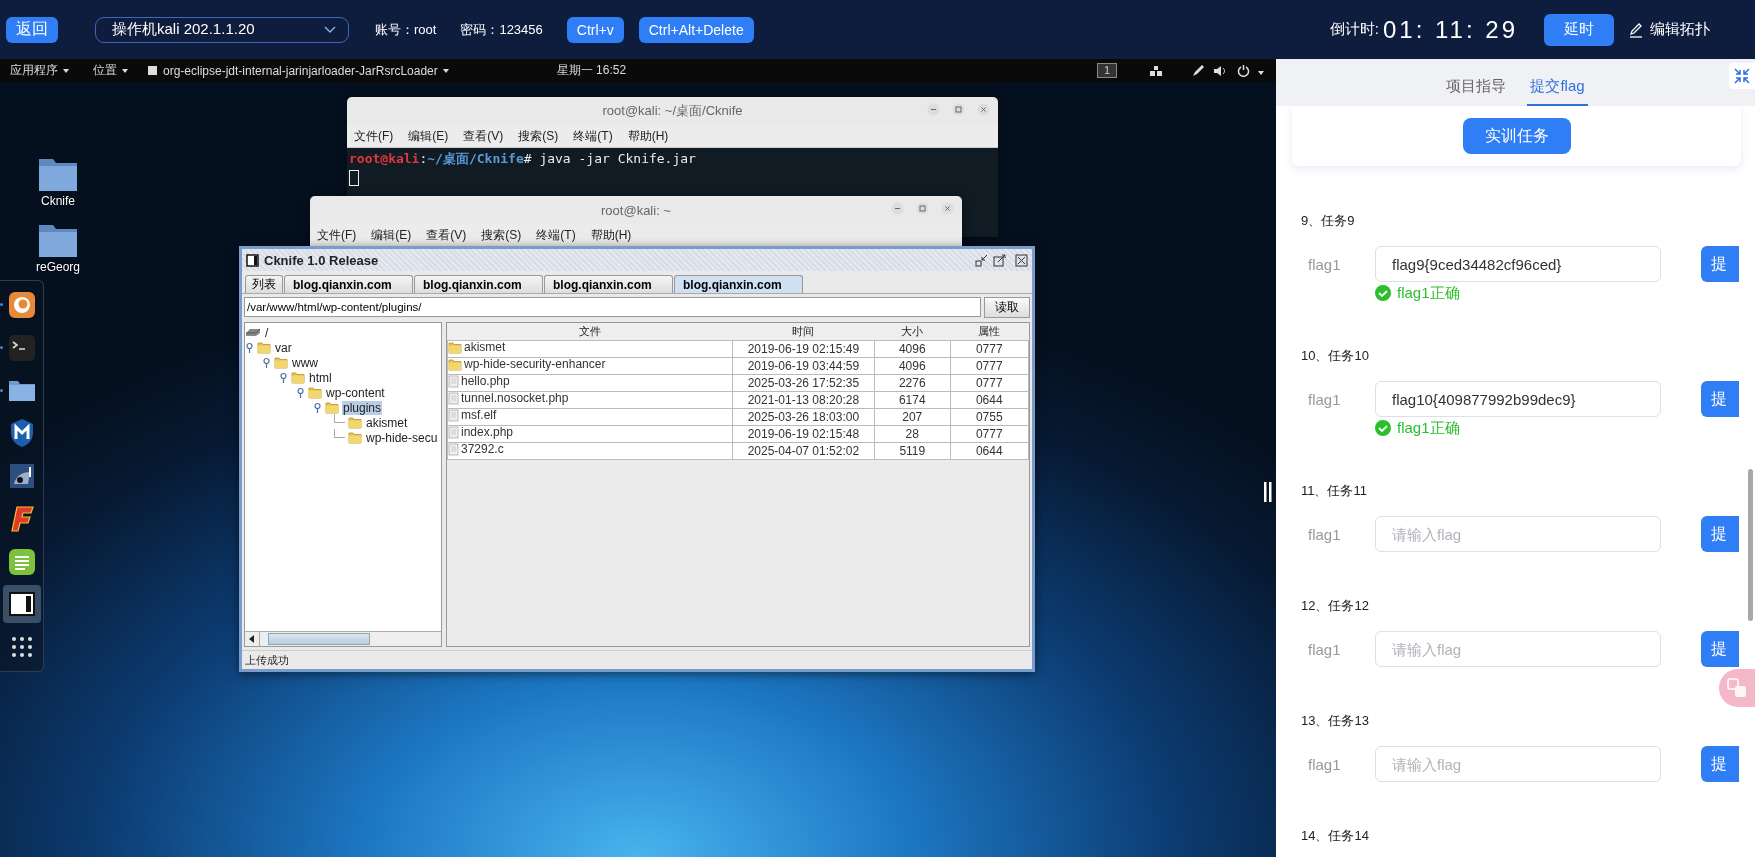  Describe the element at coordinates (264, 284) in the screenshot. I see `tab: 列表` at that location.